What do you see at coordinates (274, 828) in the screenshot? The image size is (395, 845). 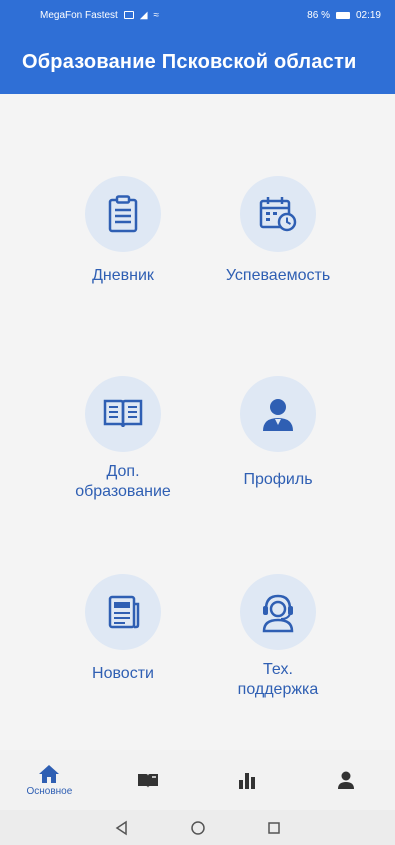 I see `recents-icon` at bounding box center [274, 828].